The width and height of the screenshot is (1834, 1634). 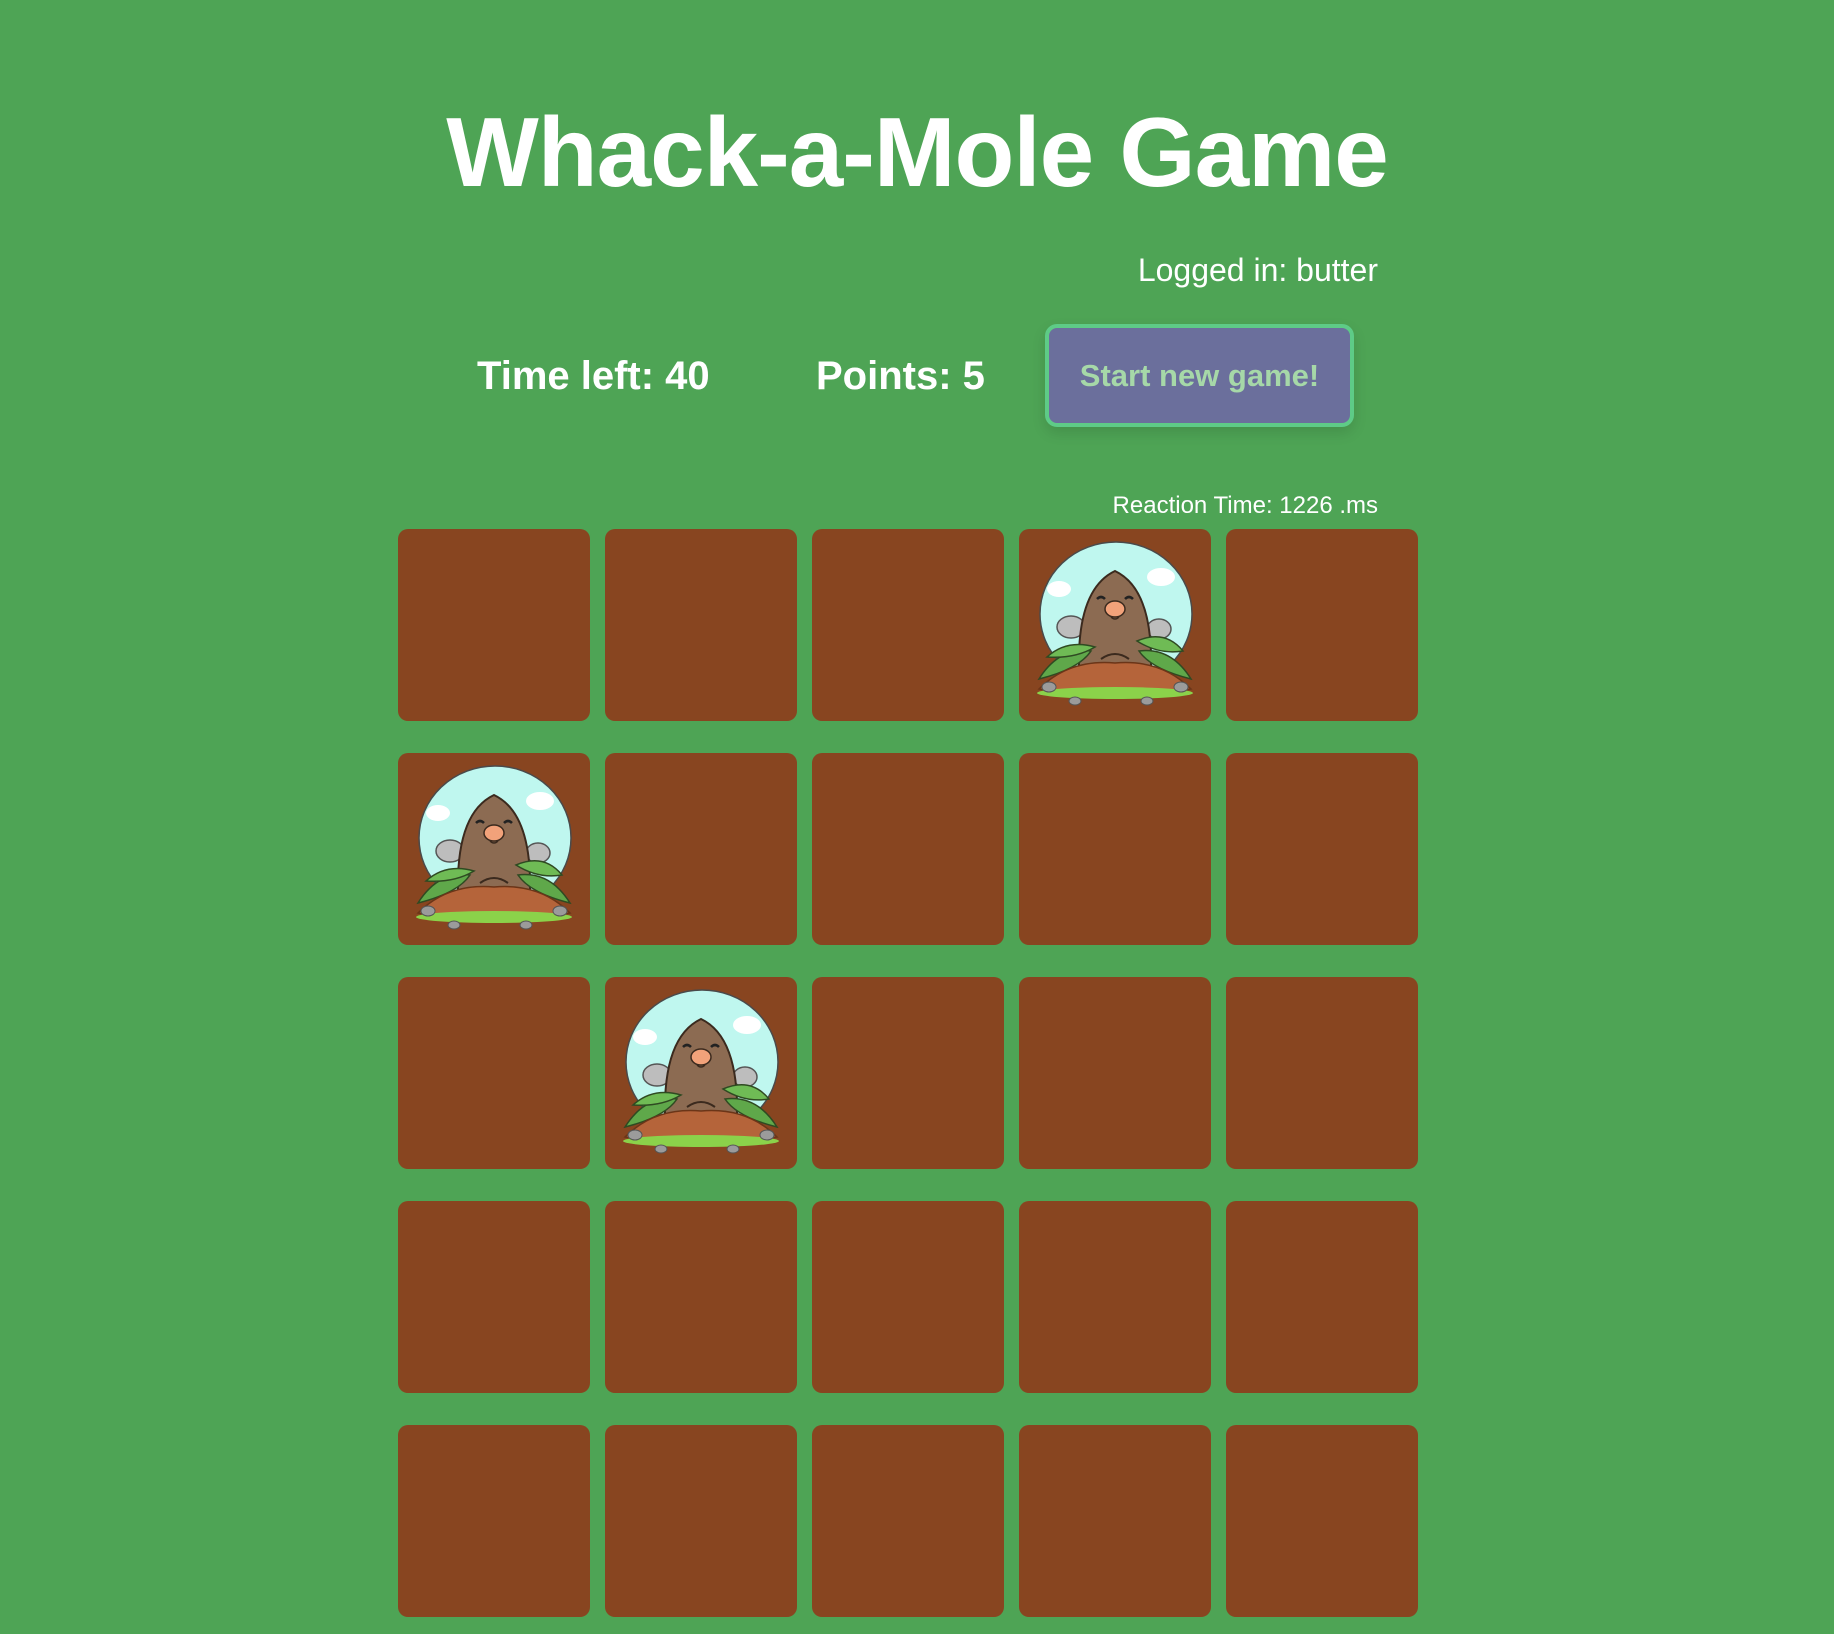 I want to click on page-title: Whack-a-Mole Game, so click(x=917, y=152).